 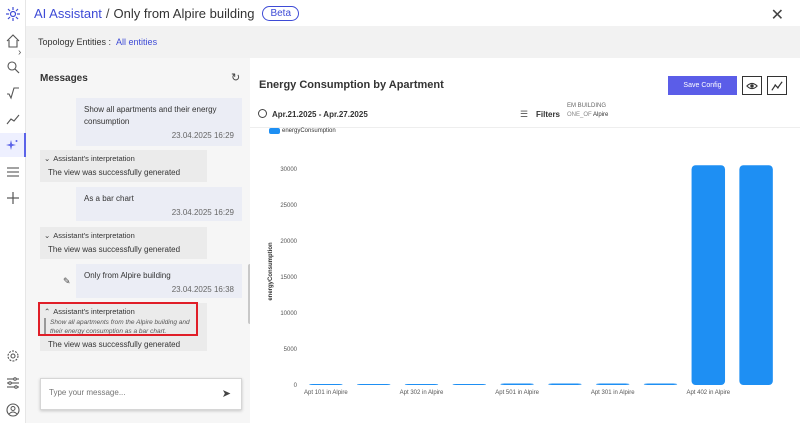 What do you see at coordinates (226, 393) in the screenshot?
I see `send-icon: ➤` at bounding box center [226, 393].